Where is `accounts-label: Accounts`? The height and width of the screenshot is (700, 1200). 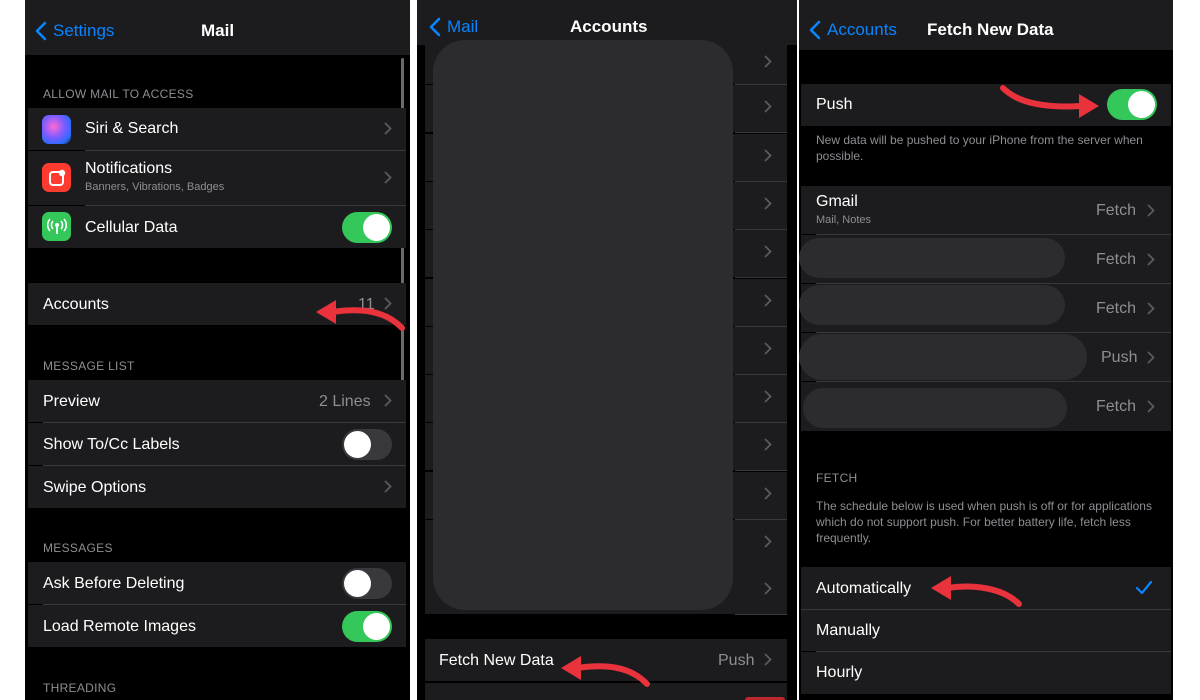
accounts-label: Accounts is located at coordinates (76, 304).